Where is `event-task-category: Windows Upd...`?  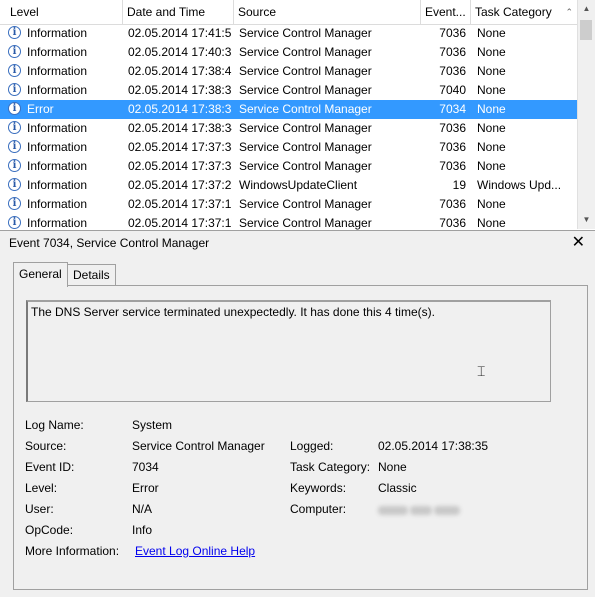 event-task-category: Windows Upd... is located at coordinates (519, 185).